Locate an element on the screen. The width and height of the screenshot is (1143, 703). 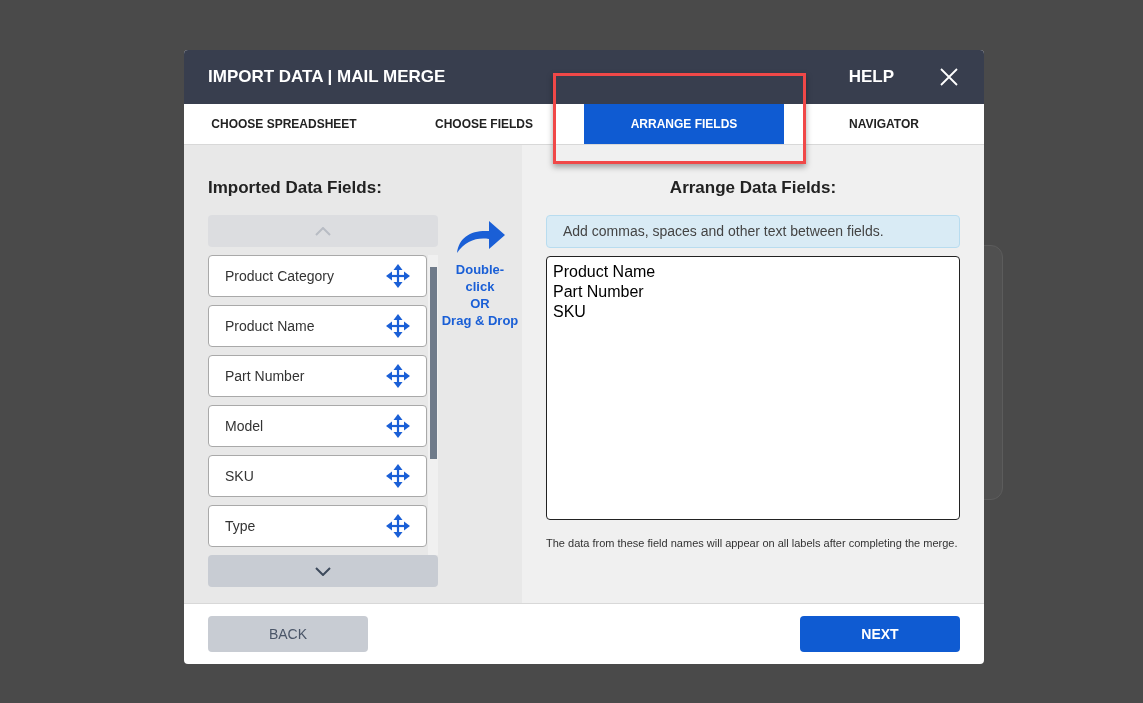
next-button: NEXT is located at coordinates (880, 634).